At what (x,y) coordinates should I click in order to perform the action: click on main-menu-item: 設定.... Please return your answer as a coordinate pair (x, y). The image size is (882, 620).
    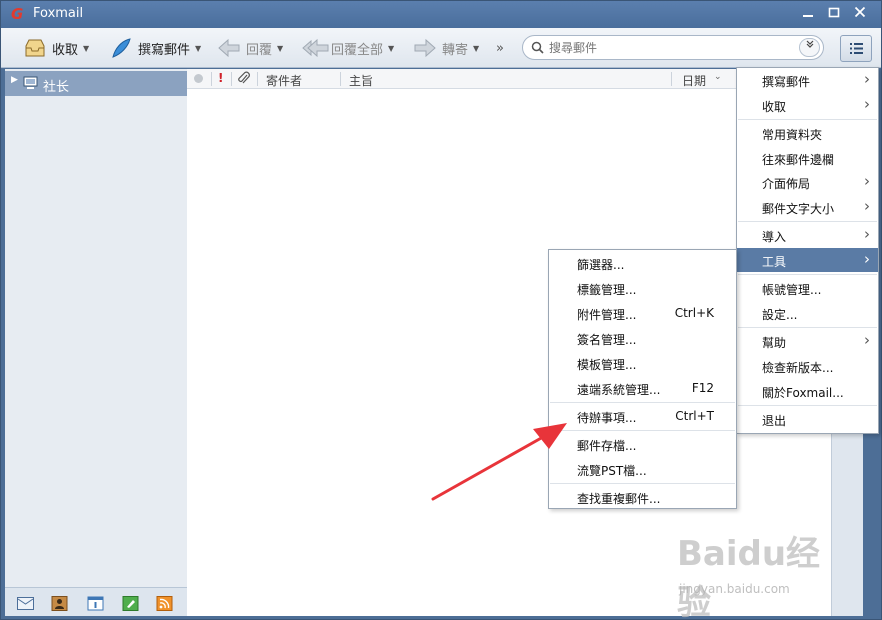
    Looking at the image, I should click on (807, 313).